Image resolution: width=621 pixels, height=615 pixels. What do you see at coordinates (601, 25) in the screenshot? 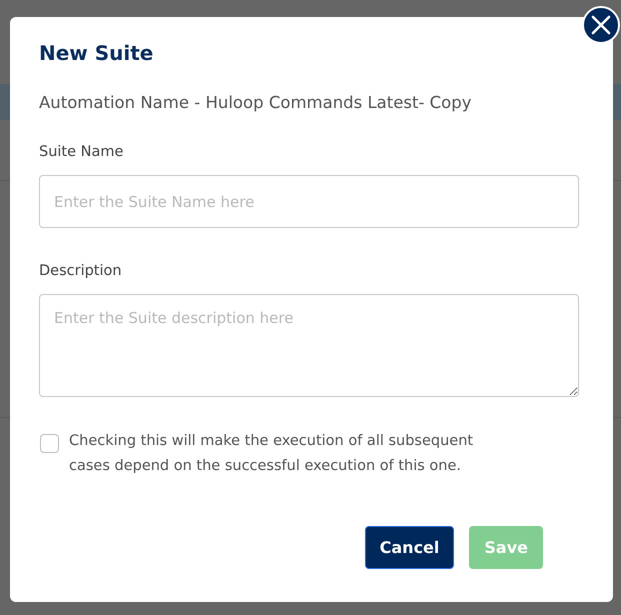
I see `close-icon` at bounding box center [601, 25].